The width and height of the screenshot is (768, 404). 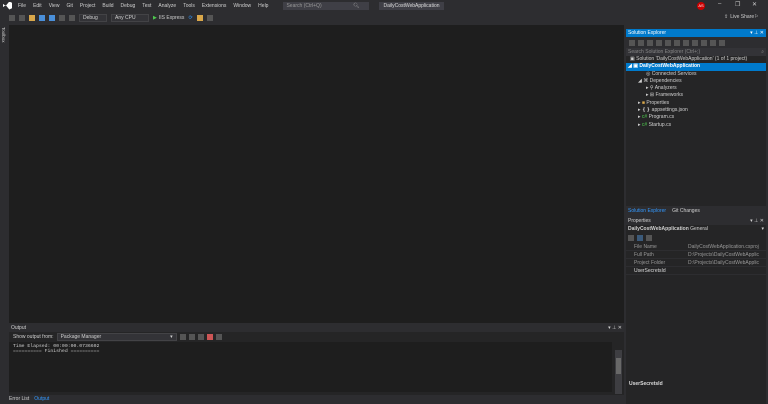 What do you see at coordinates (696, 103) in the screenshot?
I see `tree-item-properties: ▸ ■ Properties` at bounding box center [696, 103].